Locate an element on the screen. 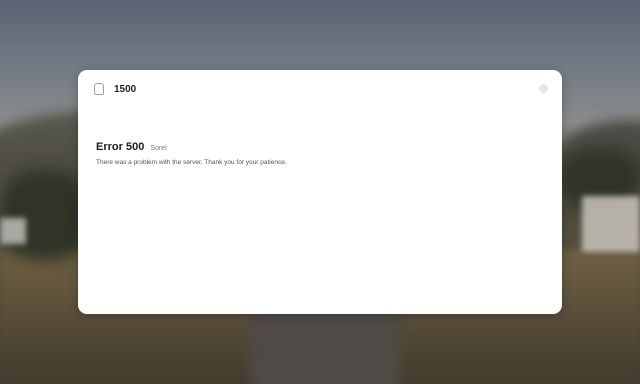  error-tag: Sorel is located at coordinates (158, 148).